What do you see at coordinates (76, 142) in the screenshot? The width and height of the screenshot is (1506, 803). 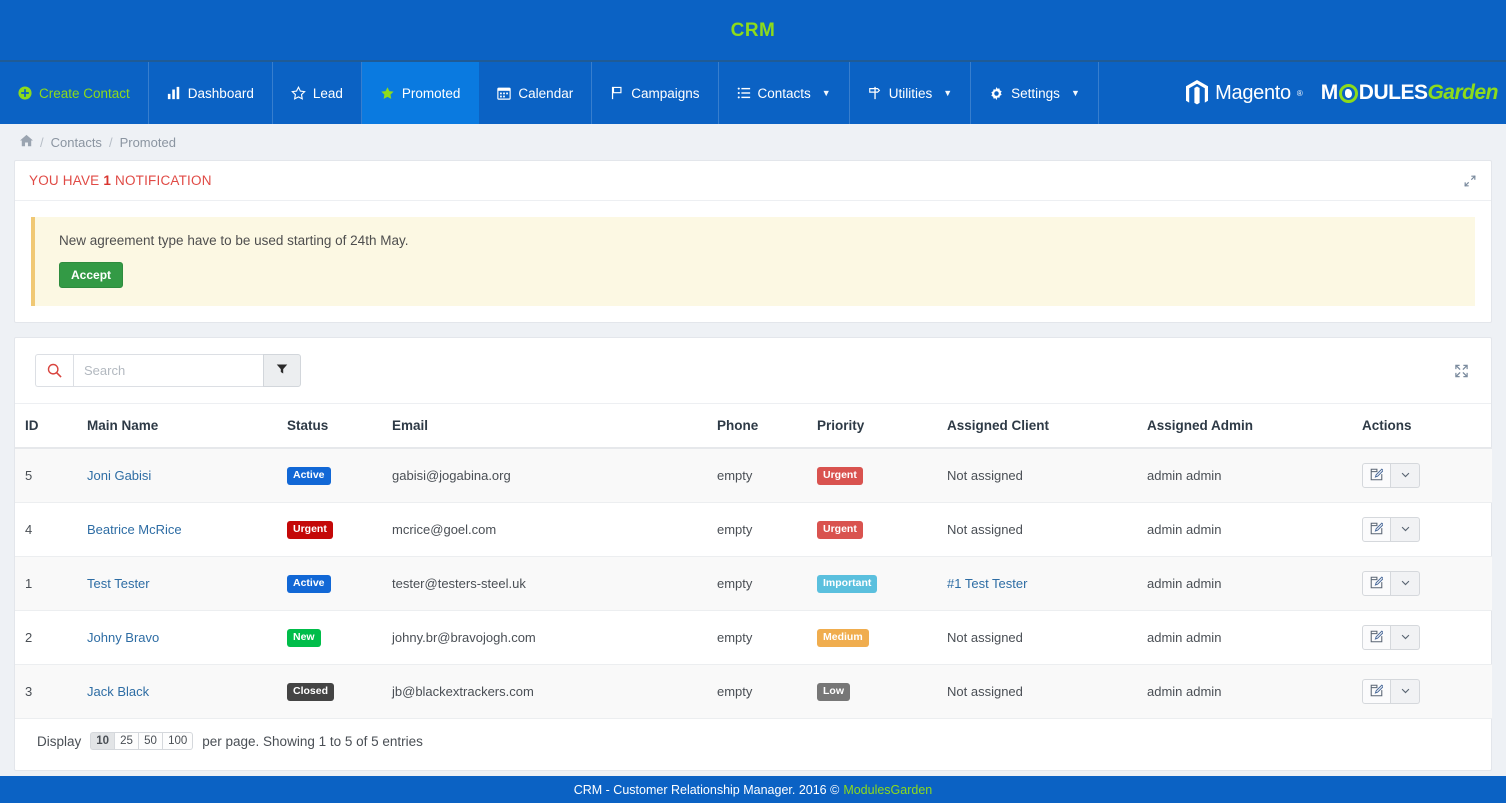 I see `breadcrumb-item-contacts: Contacts` at bounding box center [76, 142].